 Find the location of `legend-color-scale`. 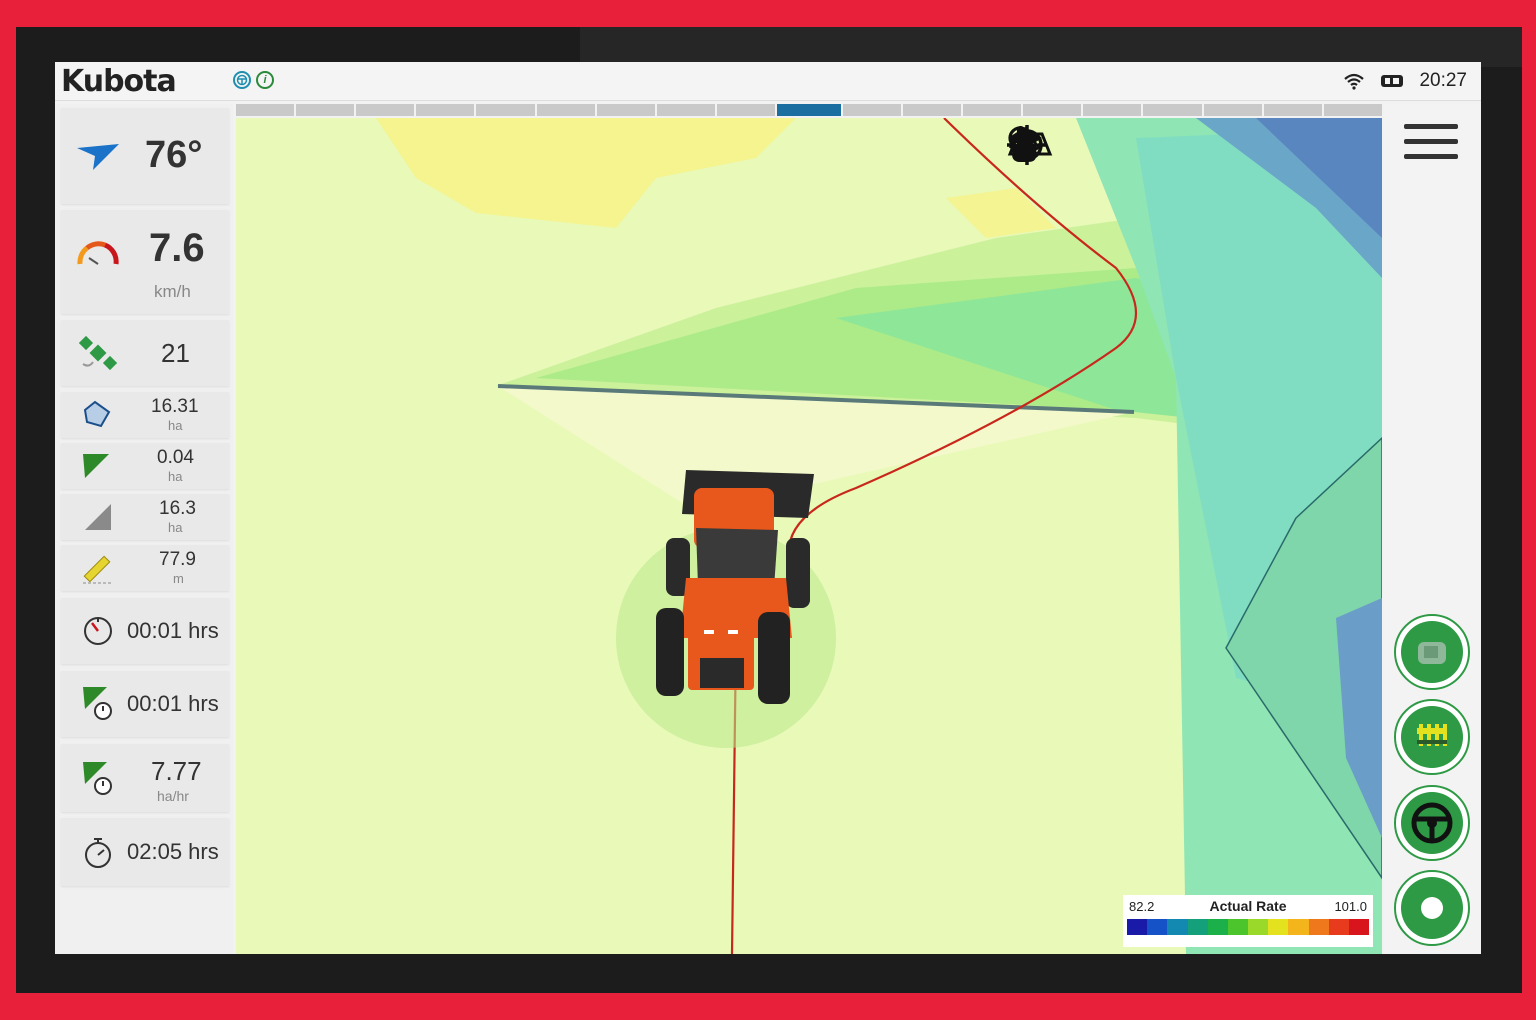

legend-color-scale is located at coordinates (1248, 927).